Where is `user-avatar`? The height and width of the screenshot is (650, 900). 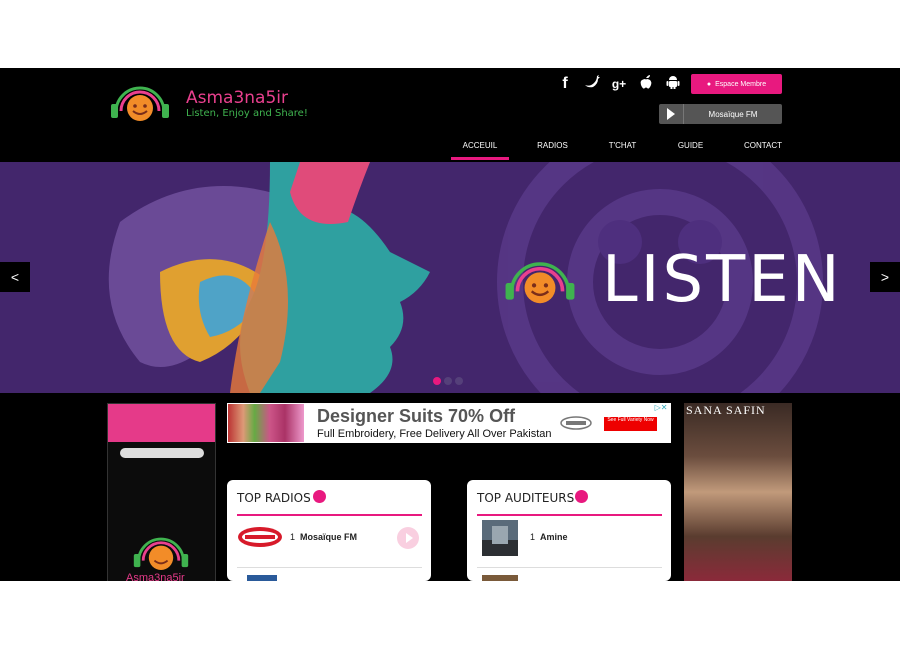
user-avatar is located at coordinates (500, 538).